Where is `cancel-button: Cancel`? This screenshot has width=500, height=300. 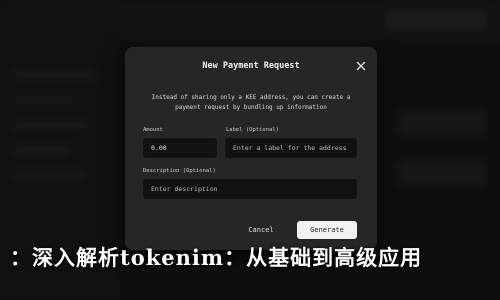
cancel-button: Cancel is located at coordinates (261, 230).